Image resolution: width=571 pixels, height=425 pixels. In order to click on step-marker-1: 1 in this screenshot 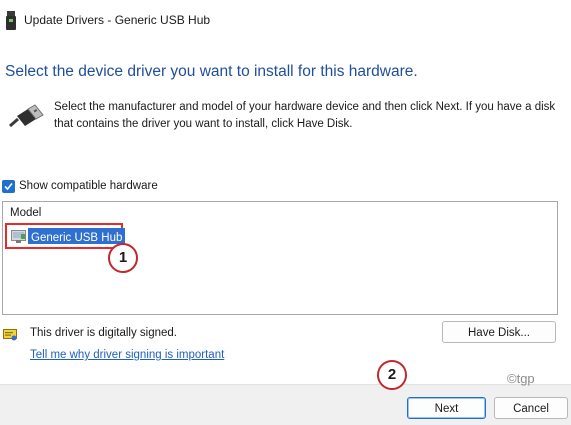, I will do `click(123, 258)`.